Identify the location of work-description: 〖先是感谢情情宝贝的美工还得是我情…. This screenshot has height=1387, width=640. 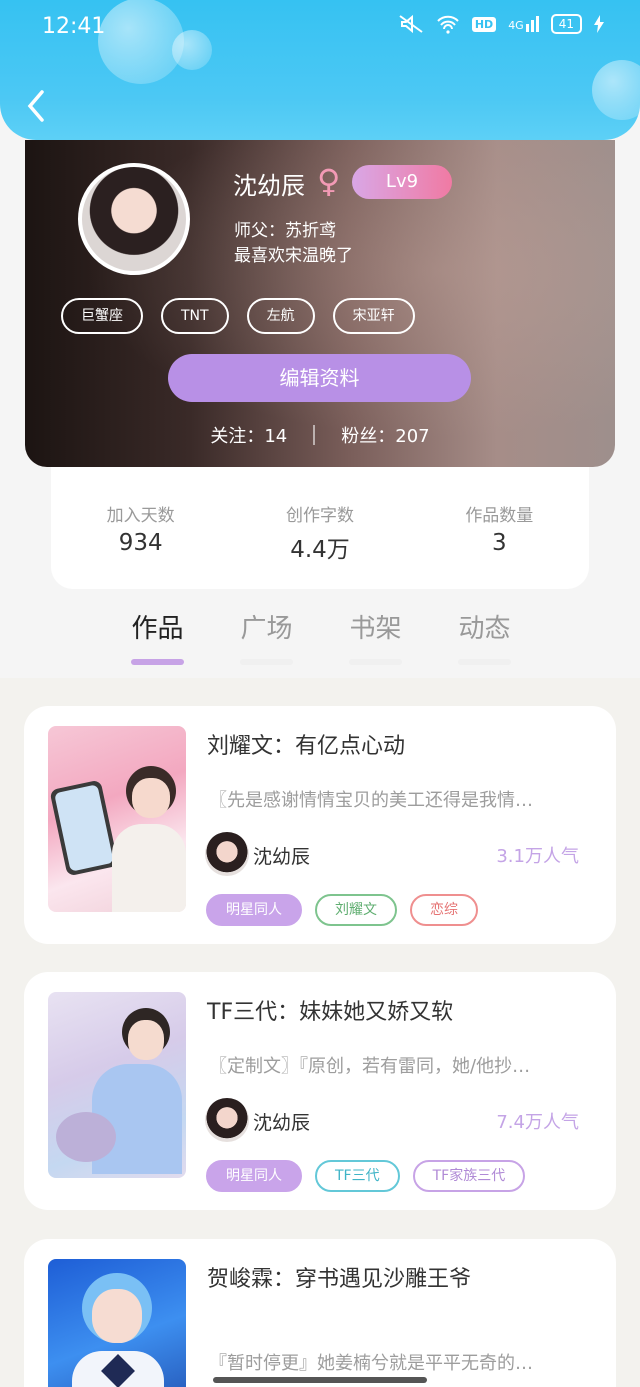
(371, 800).